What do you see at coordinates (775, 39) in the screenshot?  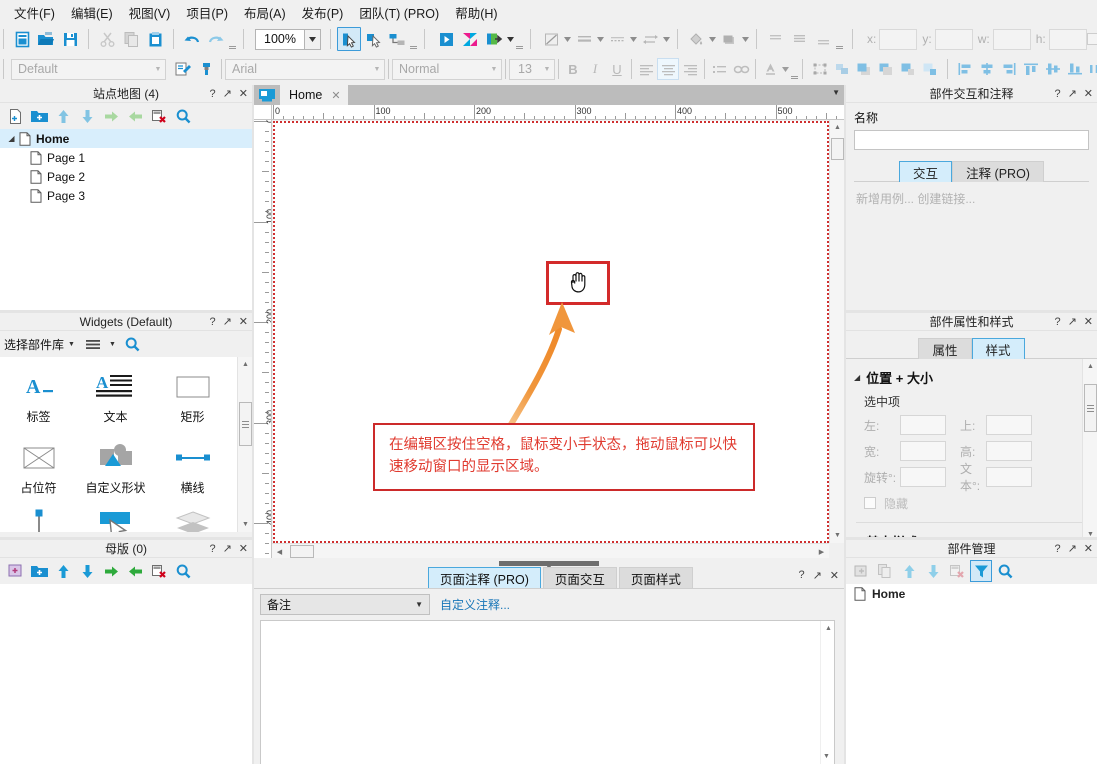 I see `align-top-icon` at bounding box center [775, 39].